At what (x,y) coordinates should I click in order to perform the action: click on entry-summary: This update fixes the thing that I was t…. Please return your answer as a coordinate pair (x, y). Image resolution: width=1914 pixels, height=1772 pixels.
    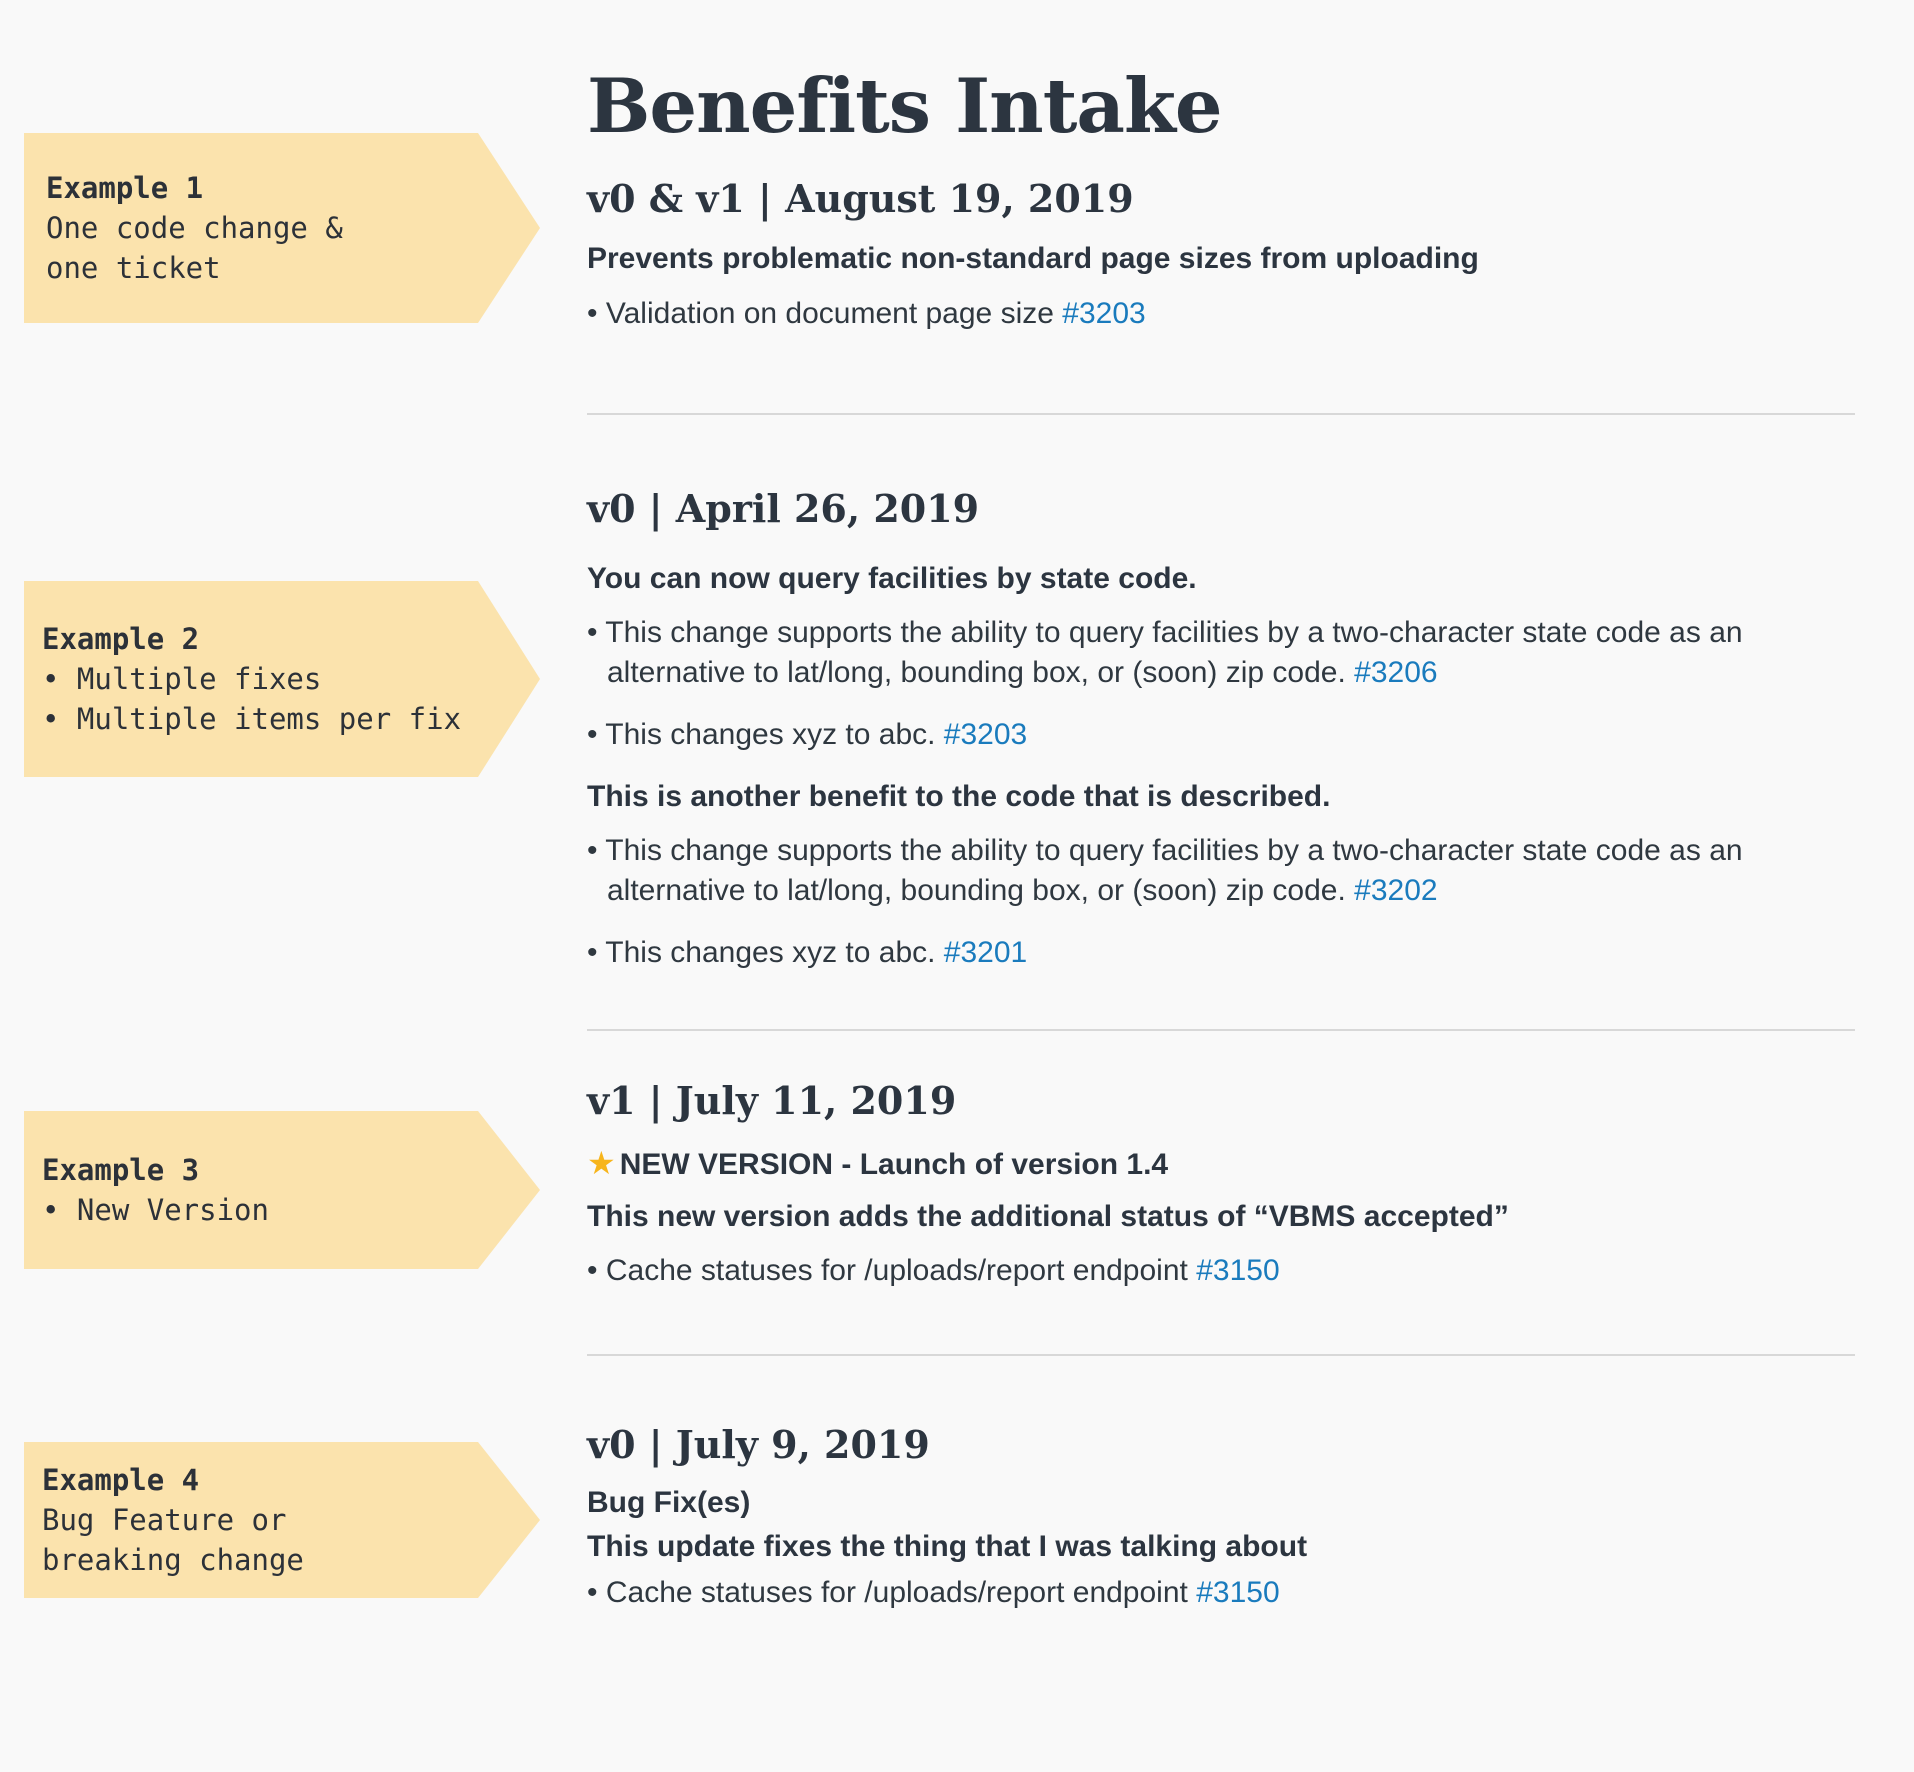
    Looking at the image, I should click on (947, 1546).